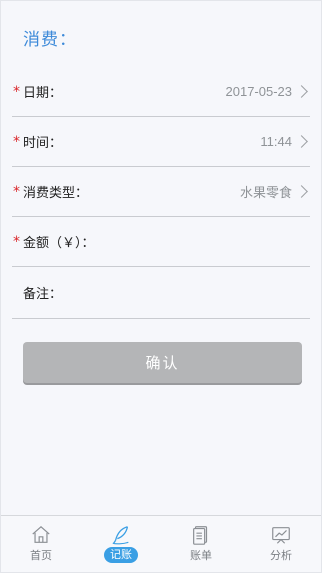 The image size is (322, 573). I want to click on note-row: 备注：, so click(161, 293).